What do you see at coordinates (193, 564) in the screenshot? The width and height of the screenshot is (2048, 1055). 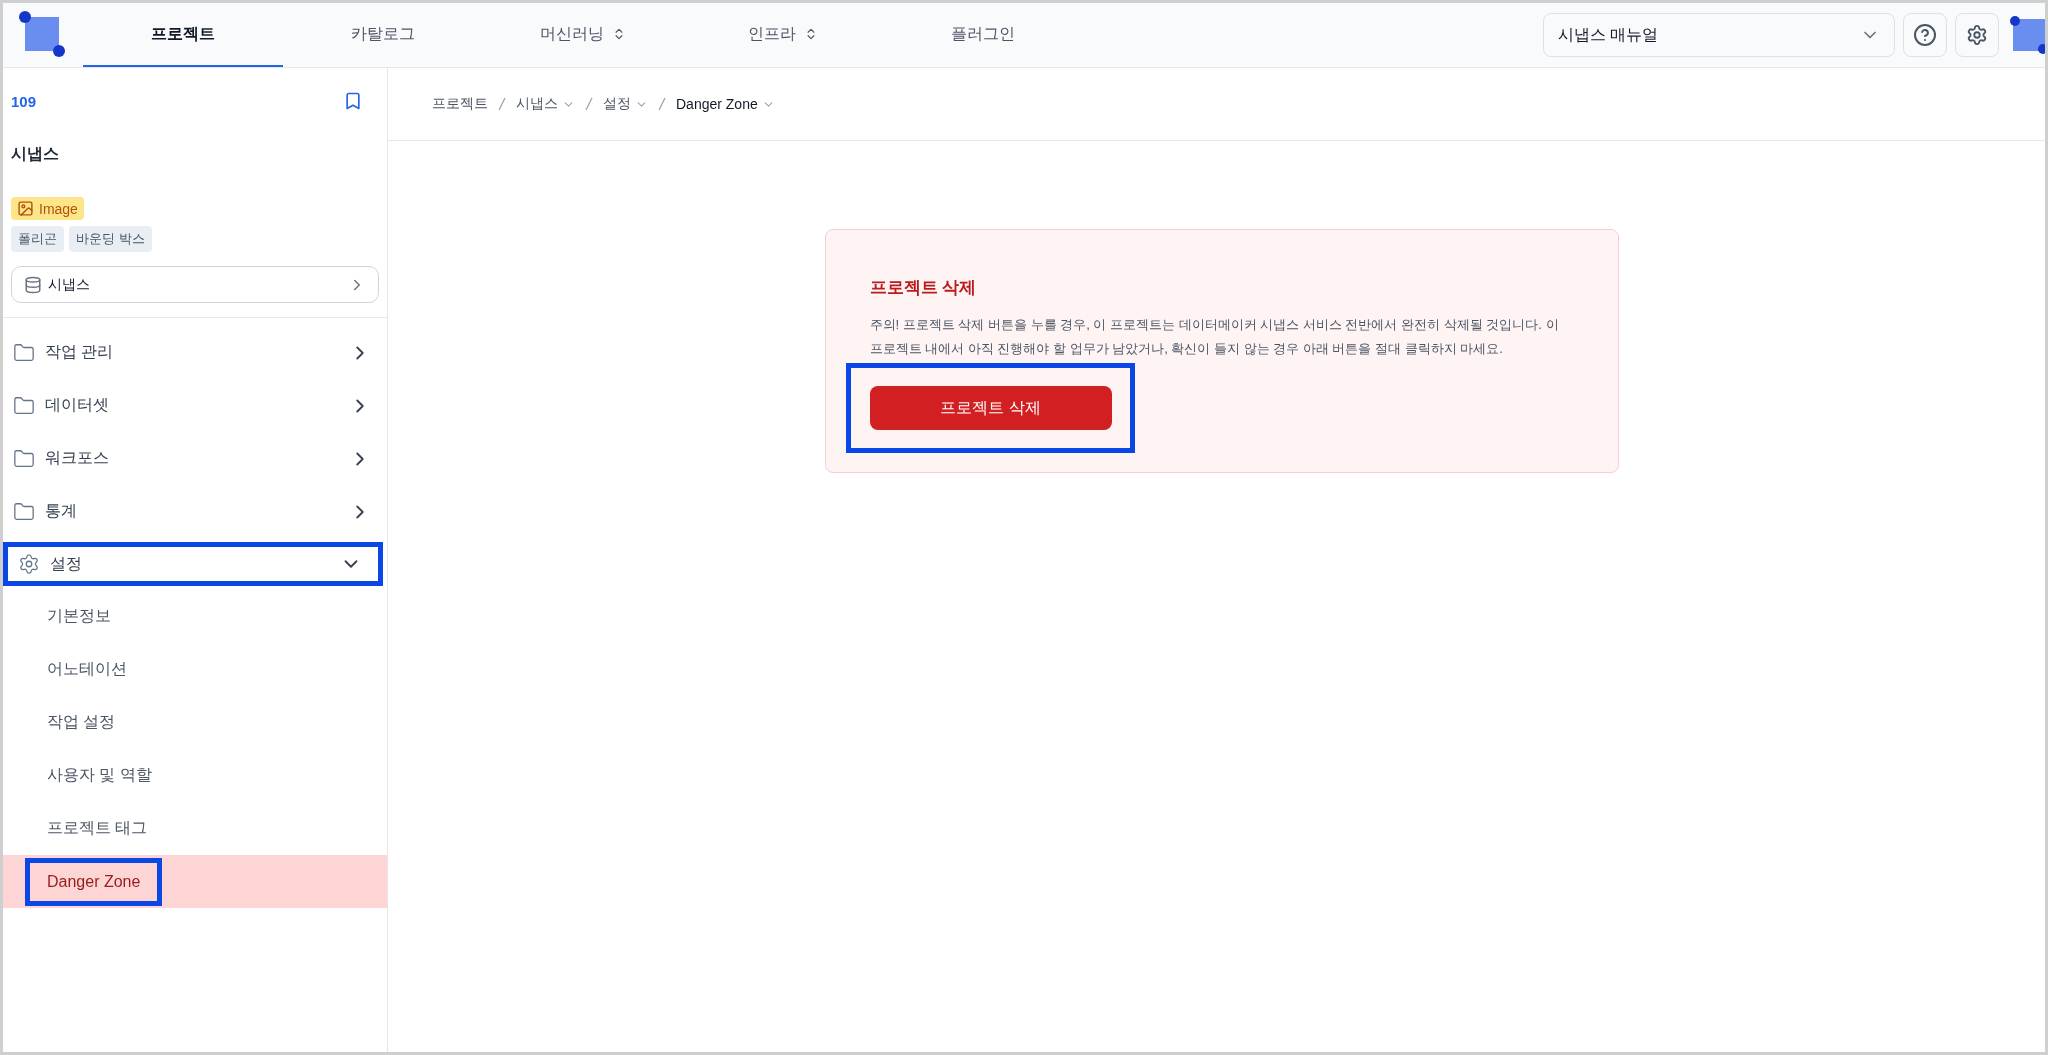 I see `sidebar-item: 설정` at bounding box center [193, 564].